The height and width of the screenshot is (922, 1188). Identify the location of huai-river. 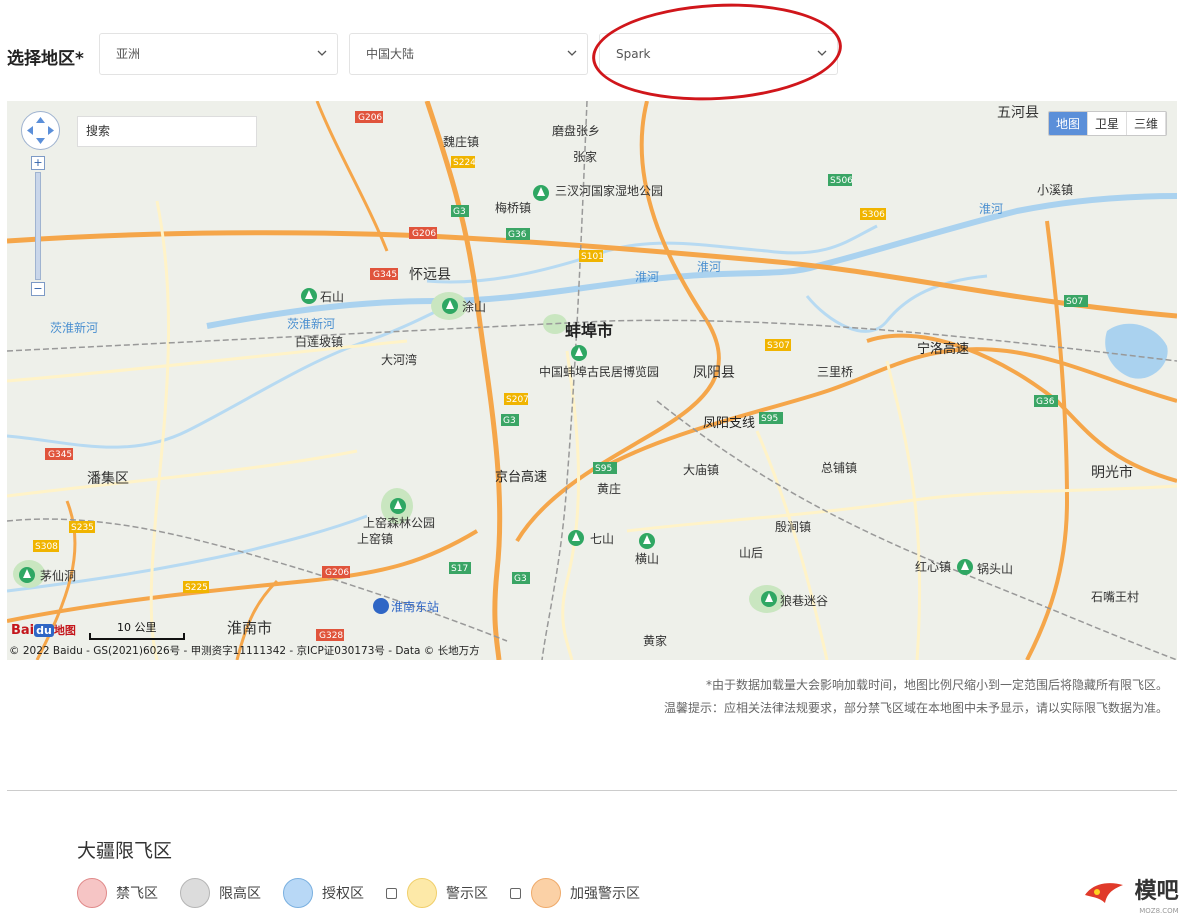
(691, 261).